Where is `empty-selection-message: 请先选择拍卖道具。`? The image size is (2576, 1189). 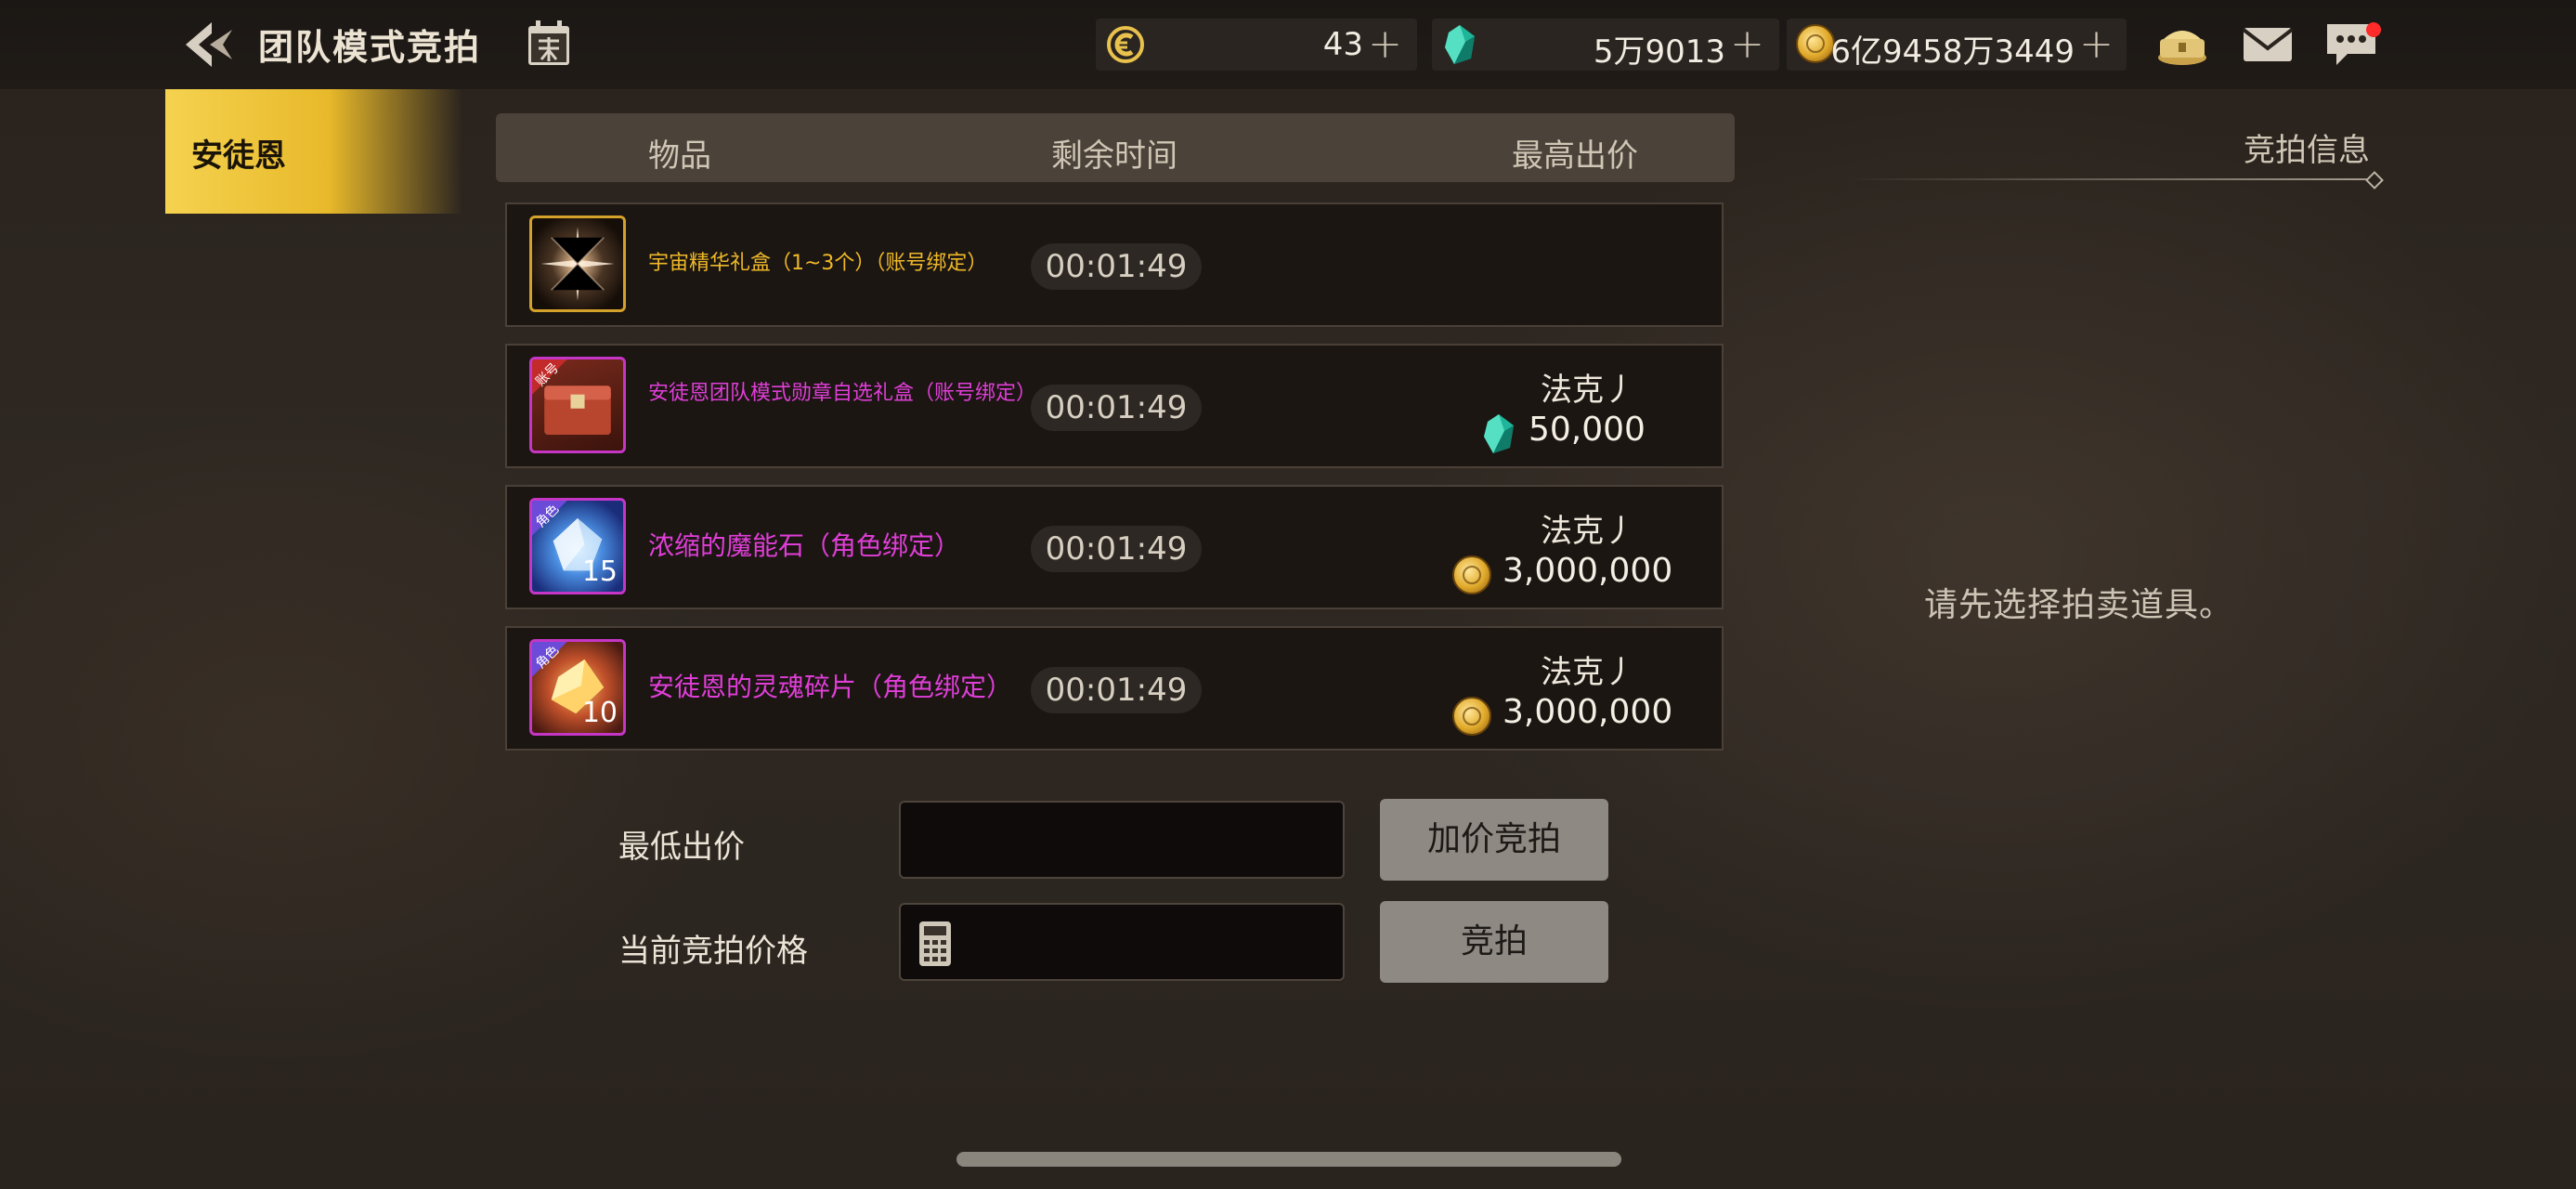 empty-selection-message: 请先选择拍卖道具。 is located at coordinates (2079, 605).